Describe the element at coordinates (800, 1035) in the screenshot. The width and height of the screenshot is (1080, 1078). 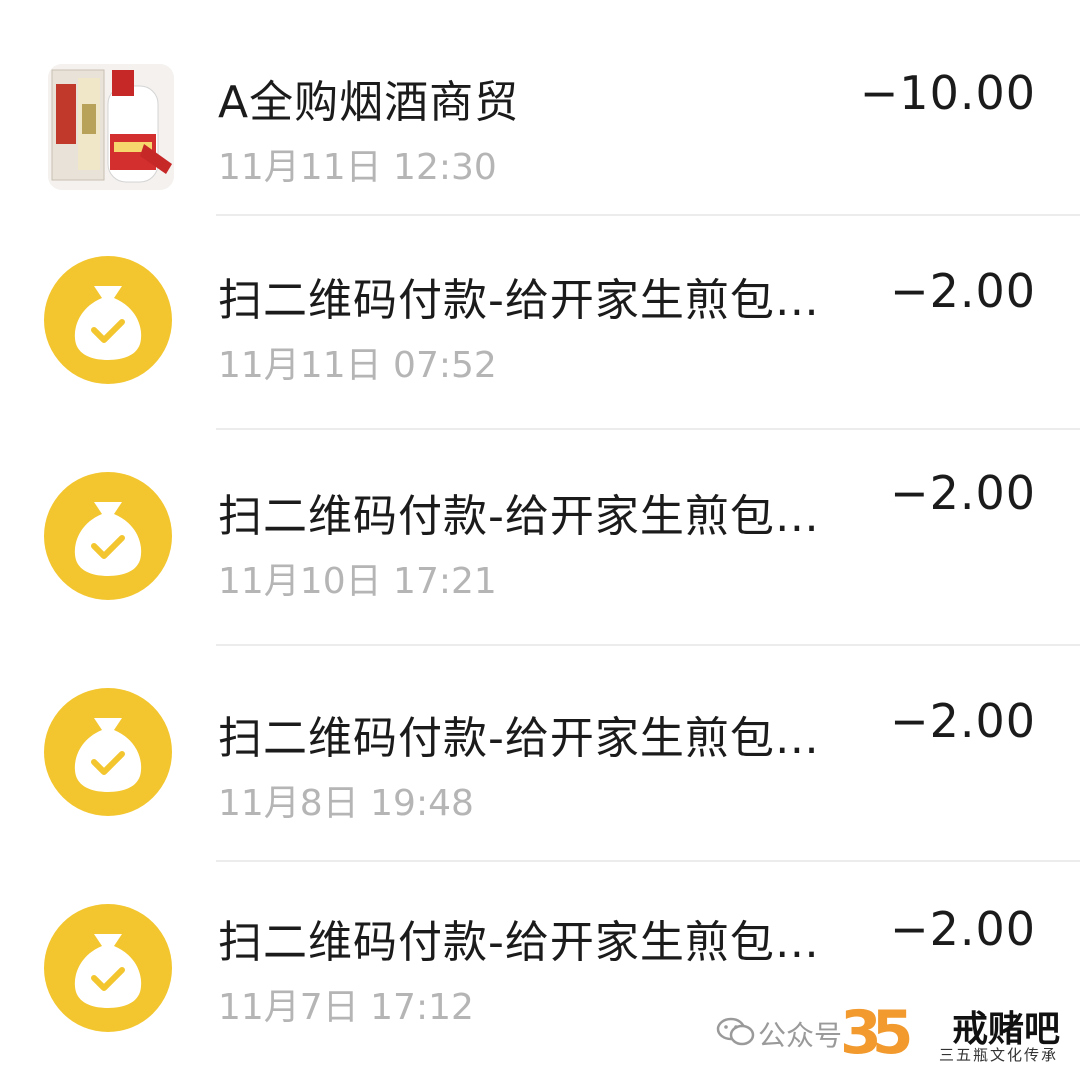
I see `watermark-account-label: 公众号` at that location.